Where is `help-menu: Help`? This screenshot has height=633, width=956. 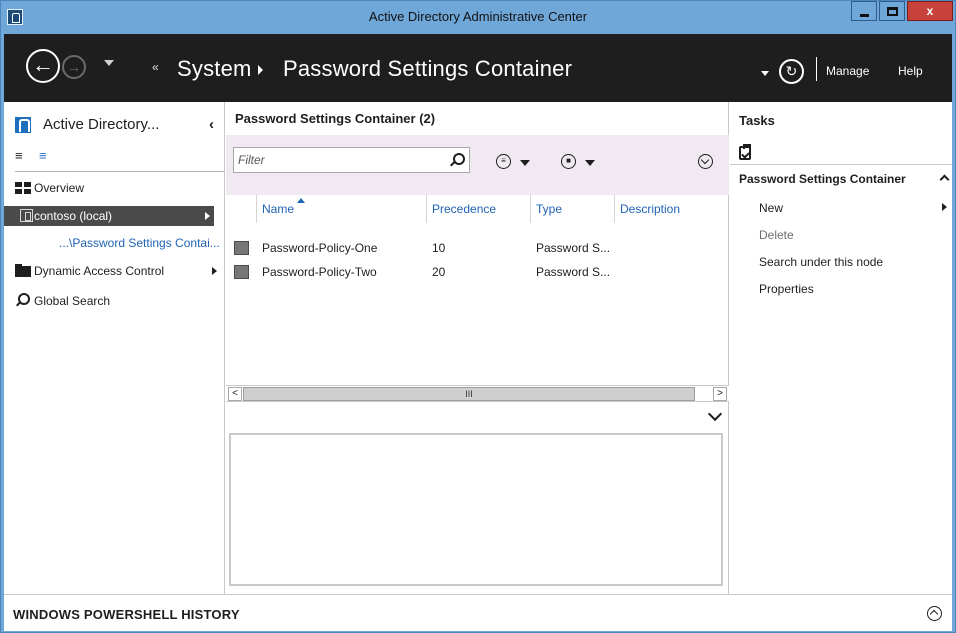 help-menu: Help is located at coordinates (910, 71).